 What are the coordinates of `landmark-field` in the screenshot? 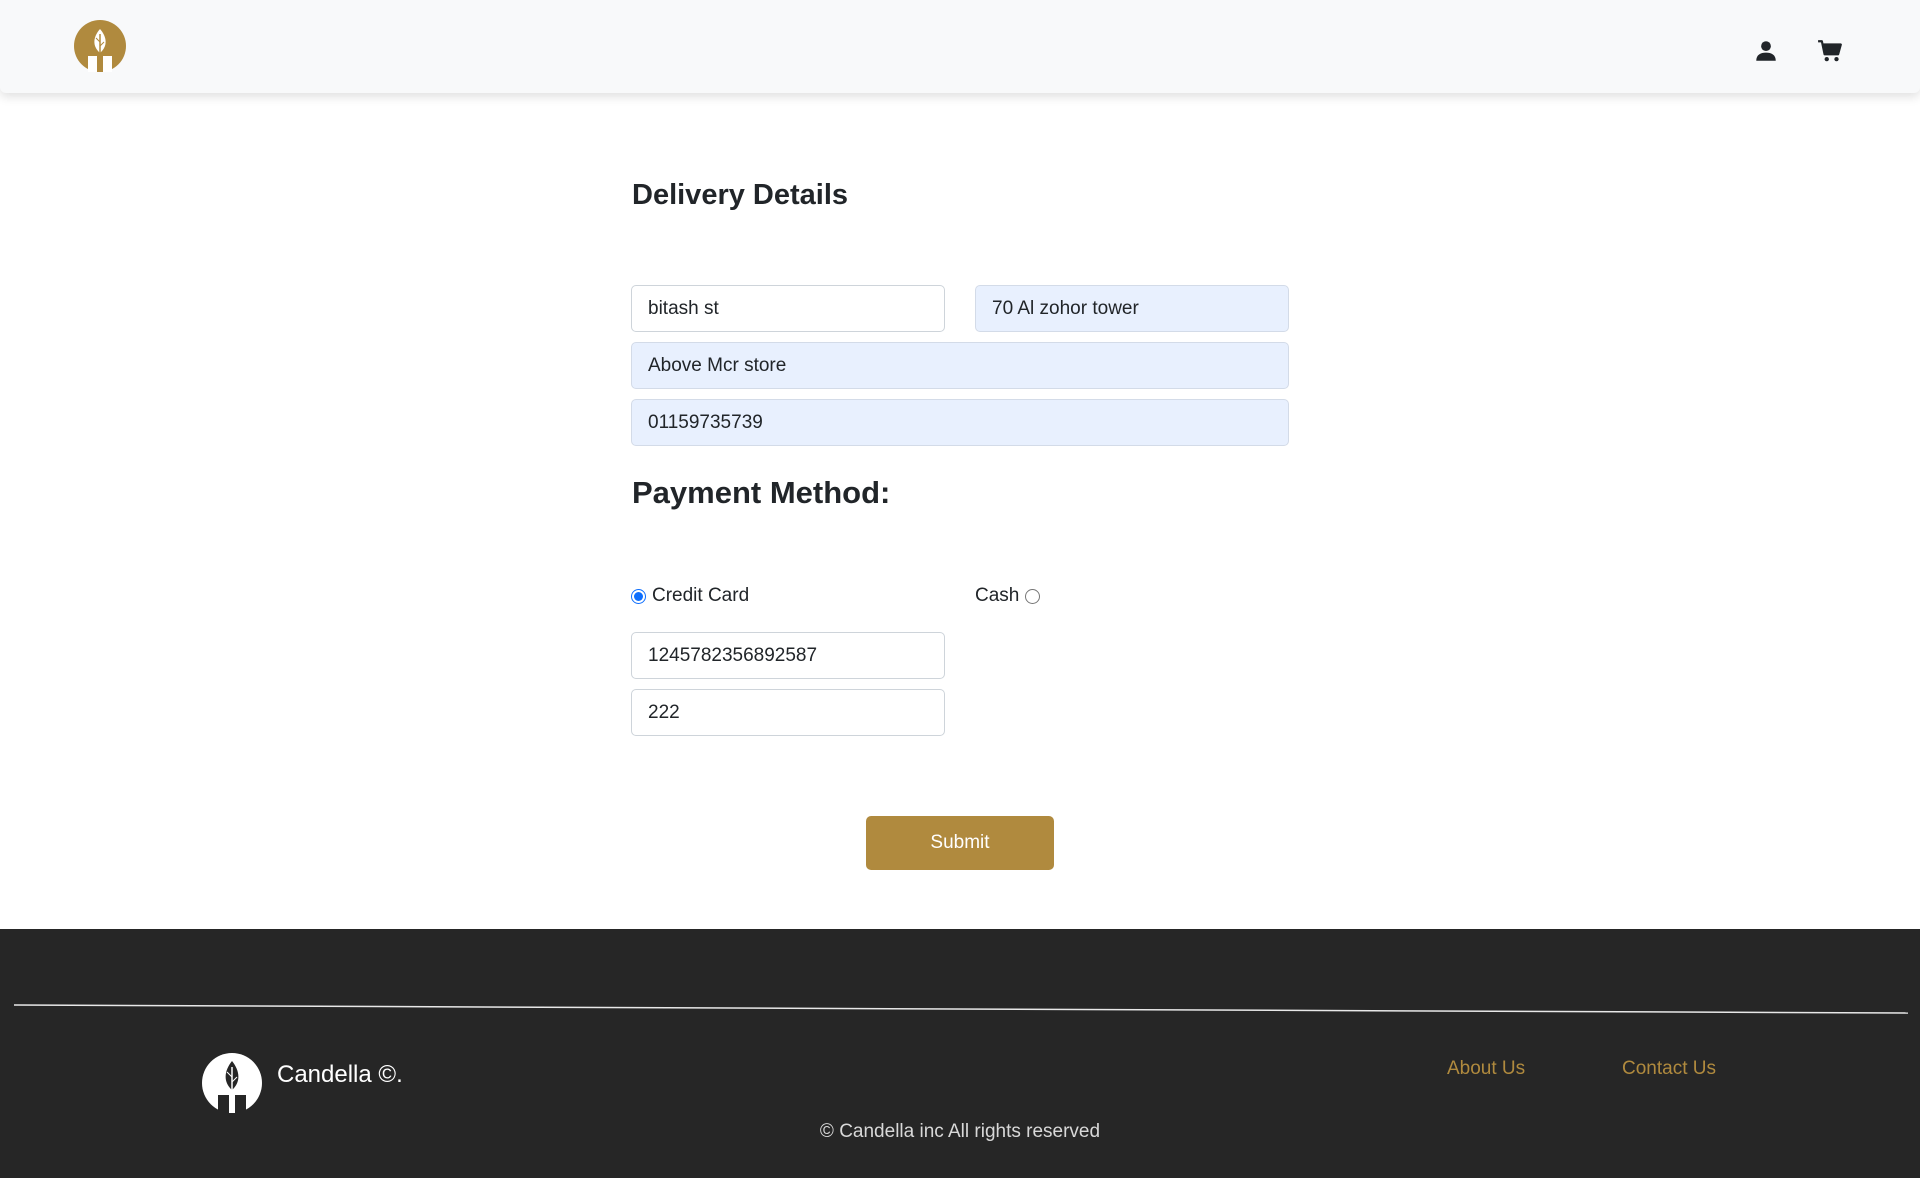 It's located at (960, 365).